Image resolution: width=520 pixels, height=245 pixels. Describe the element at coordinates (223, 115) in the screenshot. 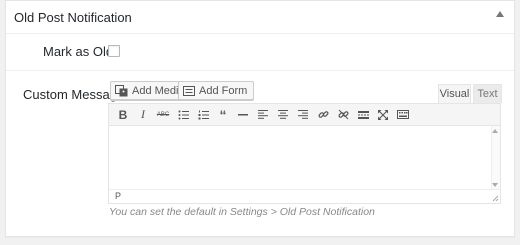

I see `blockquote-icon: “` at that location.